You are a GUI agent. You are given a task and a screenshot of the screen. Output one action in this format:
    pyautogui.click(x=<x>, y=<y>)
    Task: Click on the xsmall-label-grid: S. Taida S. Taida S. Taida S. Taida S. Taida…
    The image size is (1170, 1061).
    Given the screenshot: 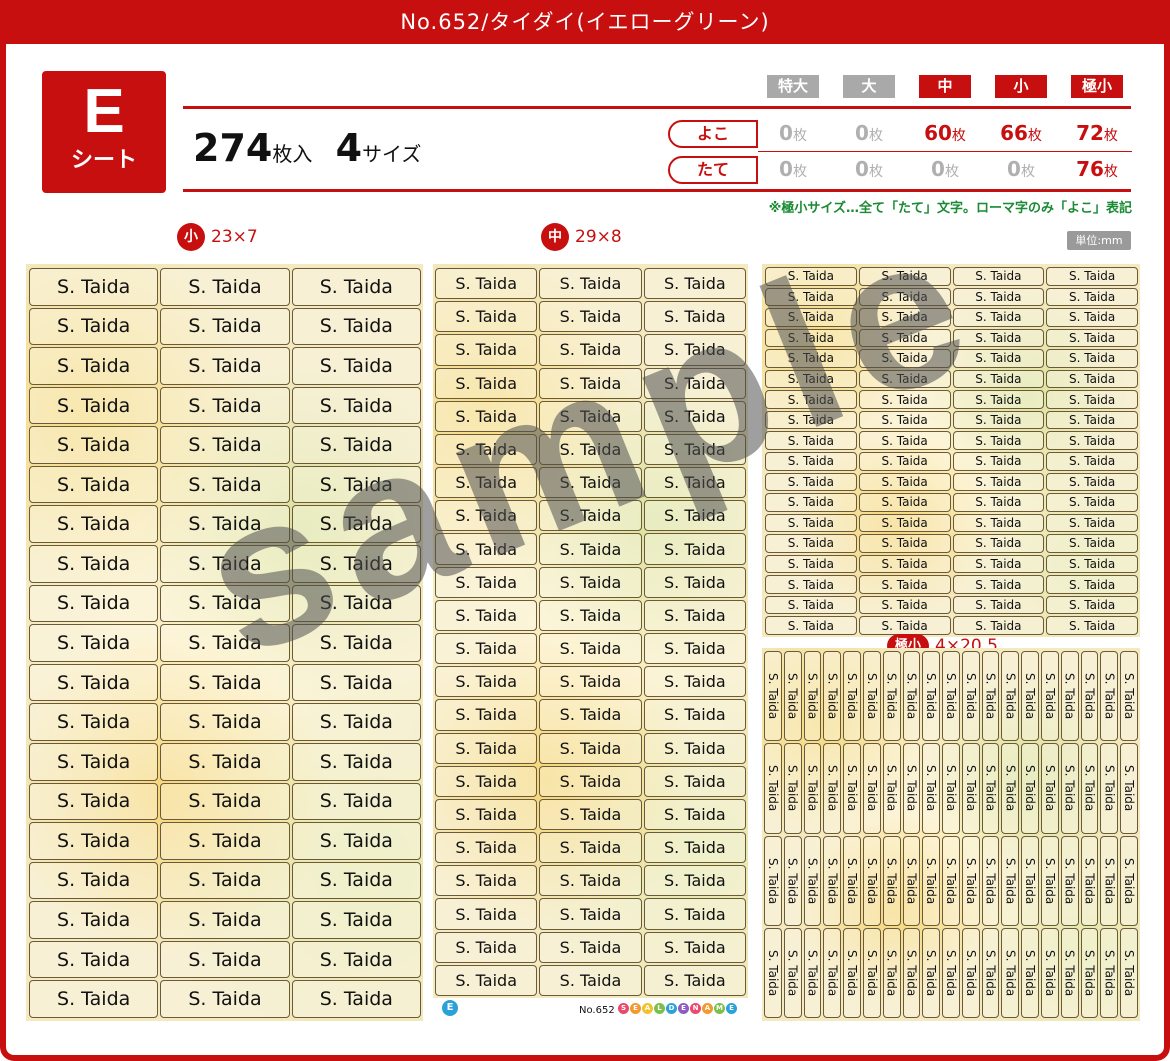 What is the action you would take?
    pyautogui.click(x=951, y=451)
    